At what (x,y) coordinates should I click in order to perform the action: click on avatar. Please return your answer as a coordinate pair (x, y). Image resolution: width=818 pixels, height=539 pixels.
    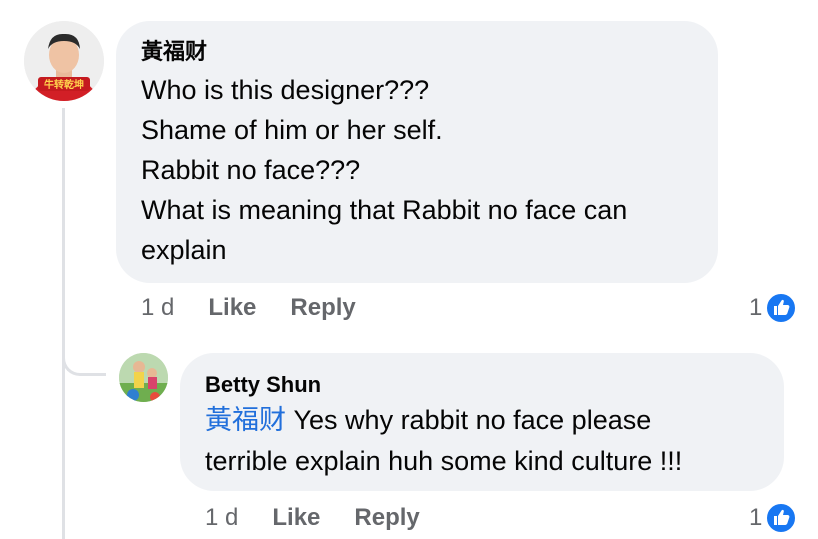
    Looking at the image, I should click on (143, 377).